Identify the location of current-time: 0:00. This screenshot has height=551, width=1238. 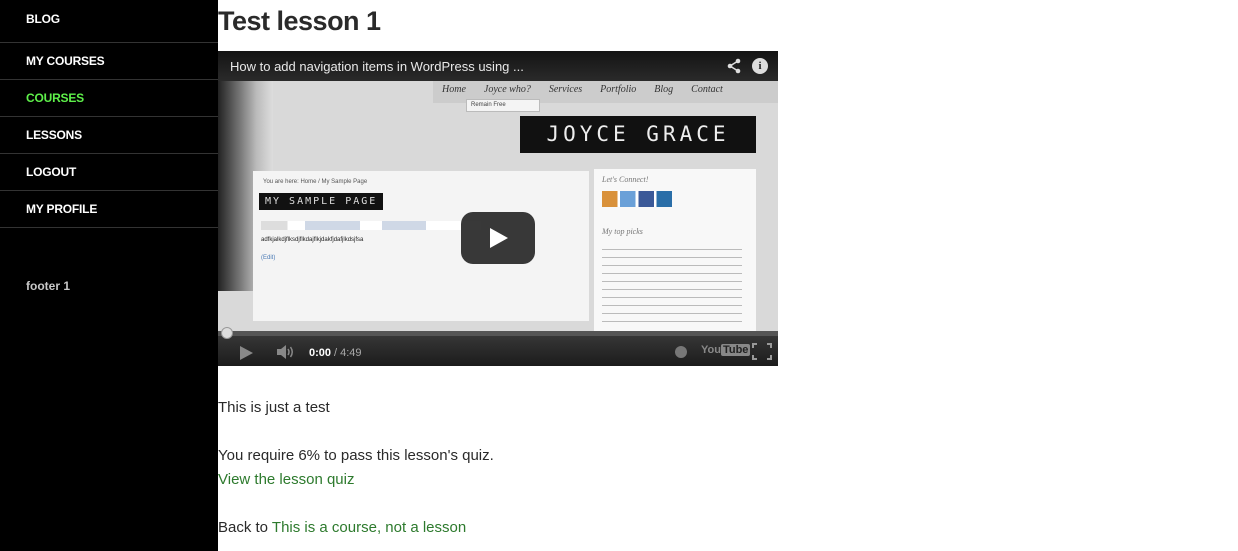
(320, 353).